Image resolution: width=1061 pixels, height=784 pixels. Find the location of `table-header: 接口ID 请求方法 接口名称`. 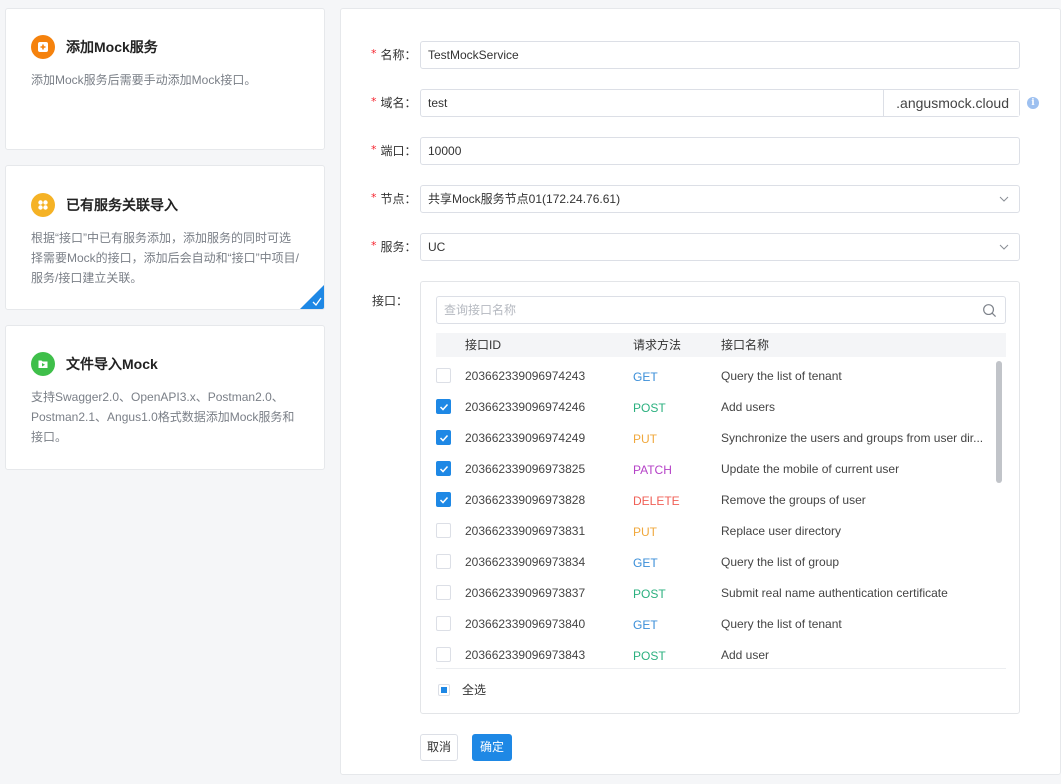

table-header: 接口ID 请求方法 接口名称 is located at coordinates (721, 345).